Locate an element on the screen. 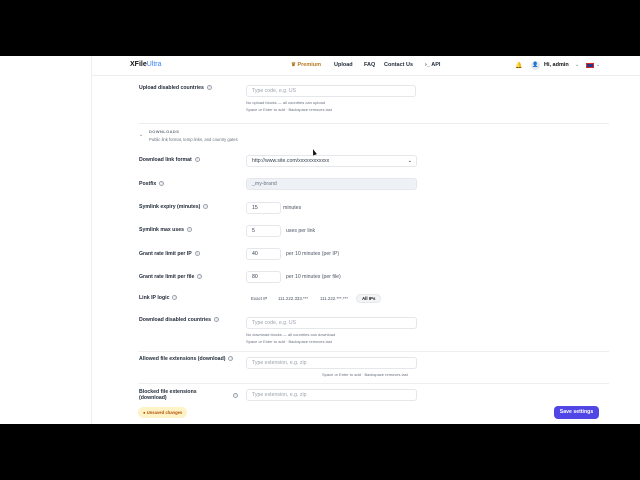  uk-flag-icon is located at coordinates (590, 65).